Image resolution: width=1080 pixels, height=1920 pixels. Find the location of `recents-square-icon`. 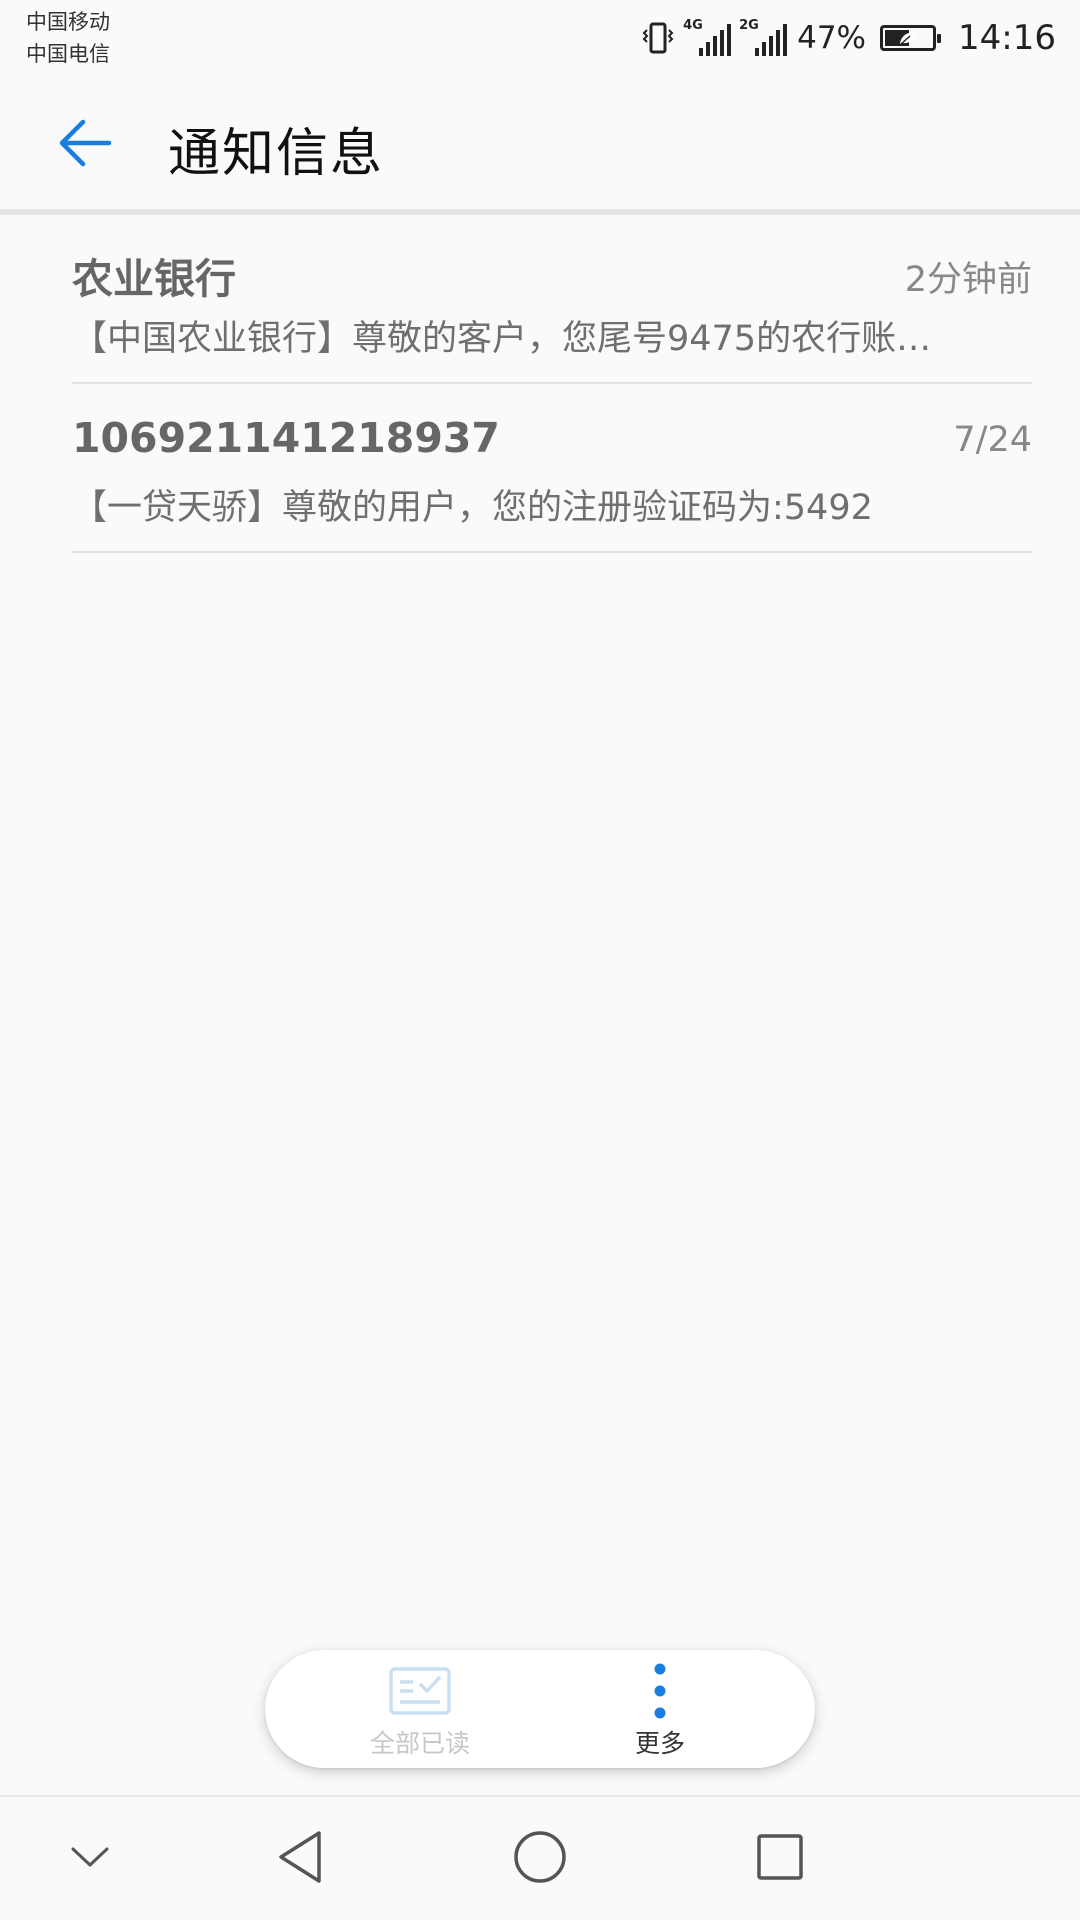

recents-square-icon is located at coordinates (780, 1857).